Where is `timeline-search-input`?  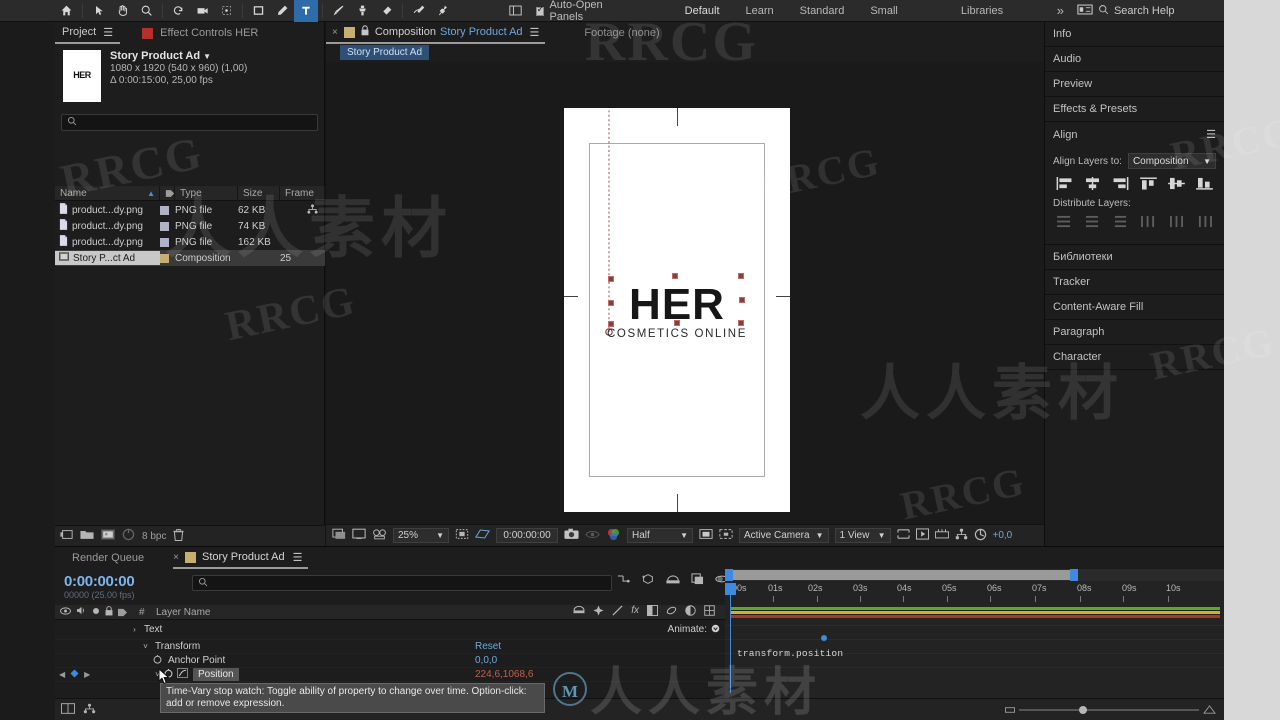
timeline-search-input is located at coordinates (402, 583).